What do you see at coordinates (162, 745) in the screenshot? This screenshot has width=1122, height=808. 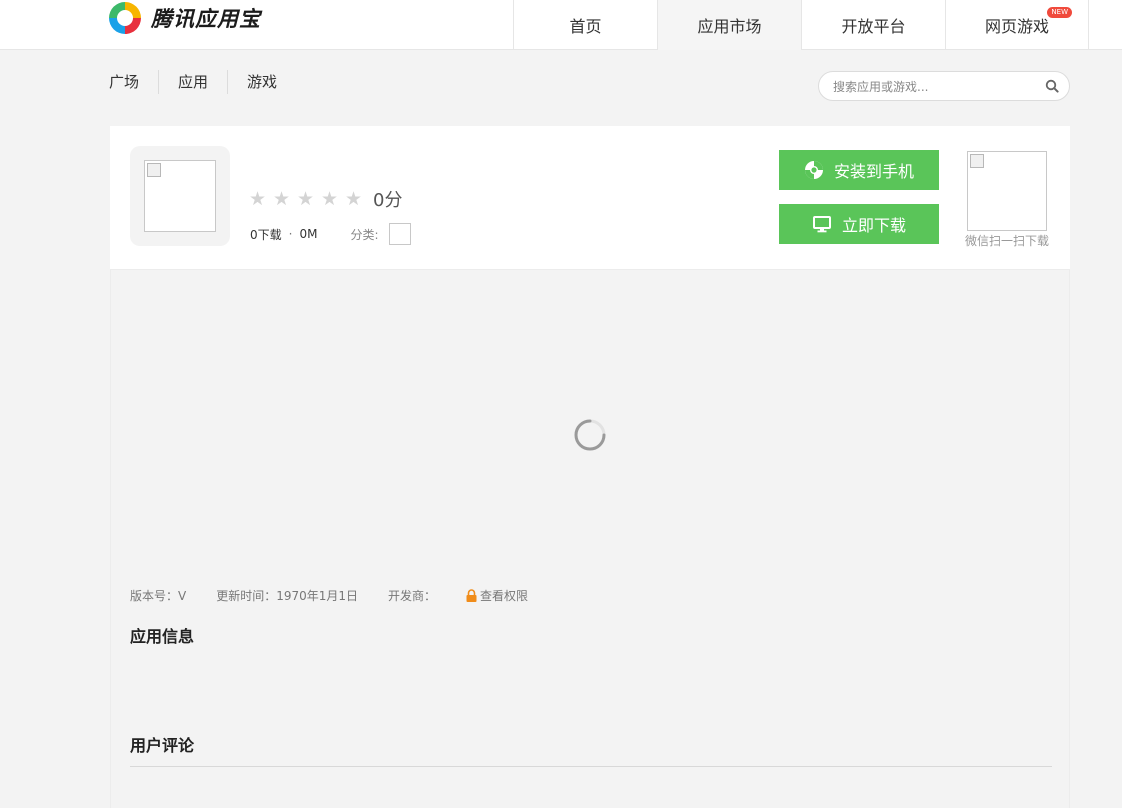 I see `section-title-user-reviews: 用户评论` at bounding box center [162, 745].